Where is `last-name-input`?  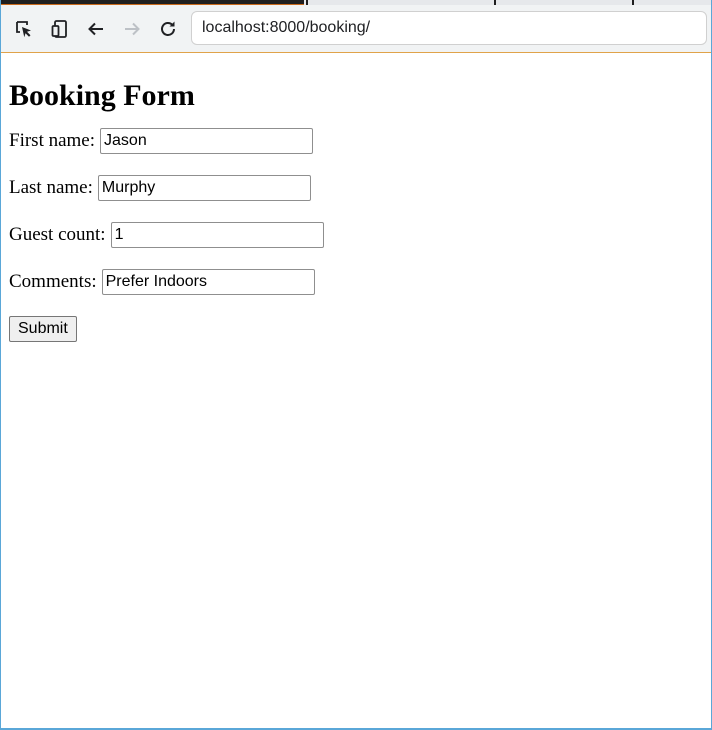 last-name-input is located at coordinates (204, 188).